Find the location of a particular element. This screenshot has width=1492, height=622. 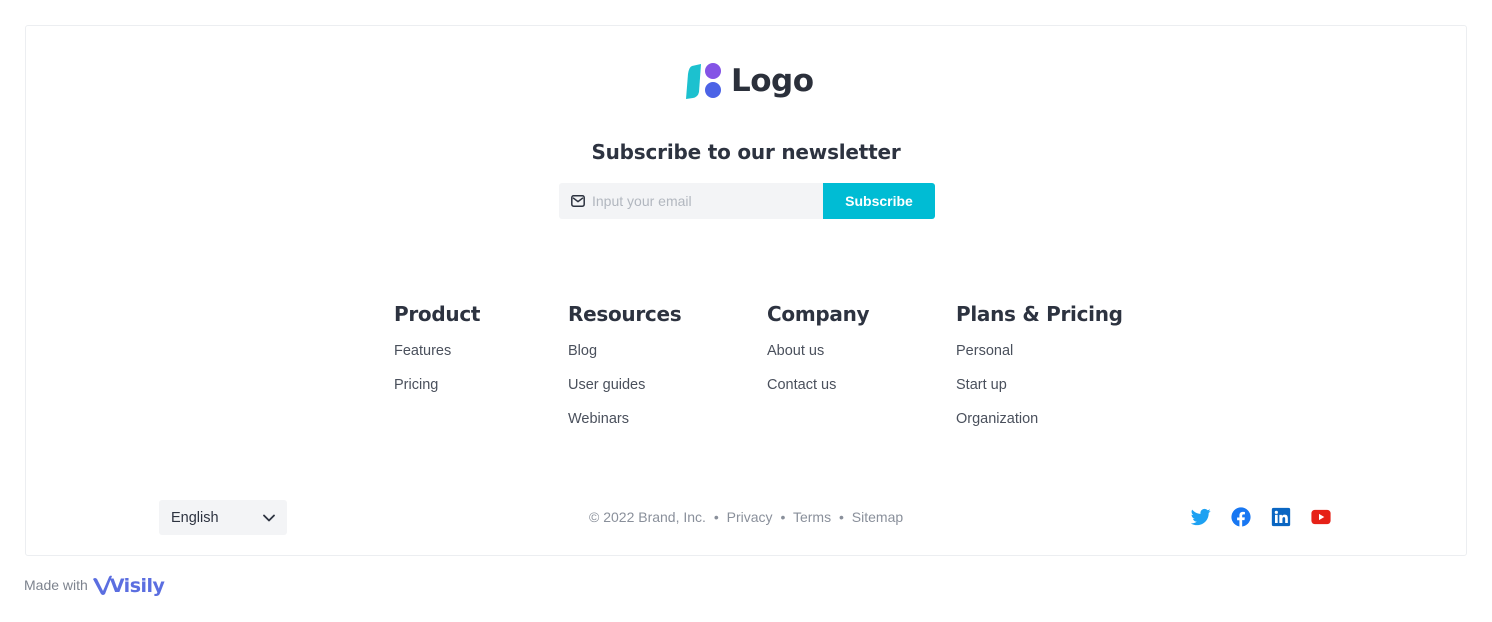

column-title: Company is located at coordinates (818, 314).